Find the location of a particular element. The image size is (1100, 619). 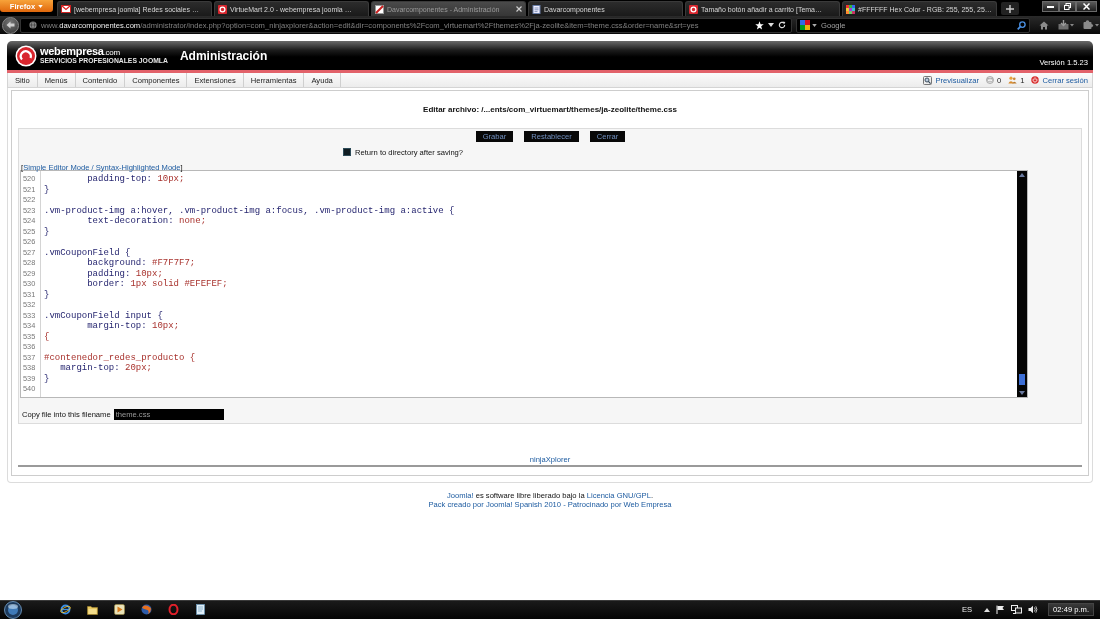

color-grid-icon is located at coordinates (850, 9).